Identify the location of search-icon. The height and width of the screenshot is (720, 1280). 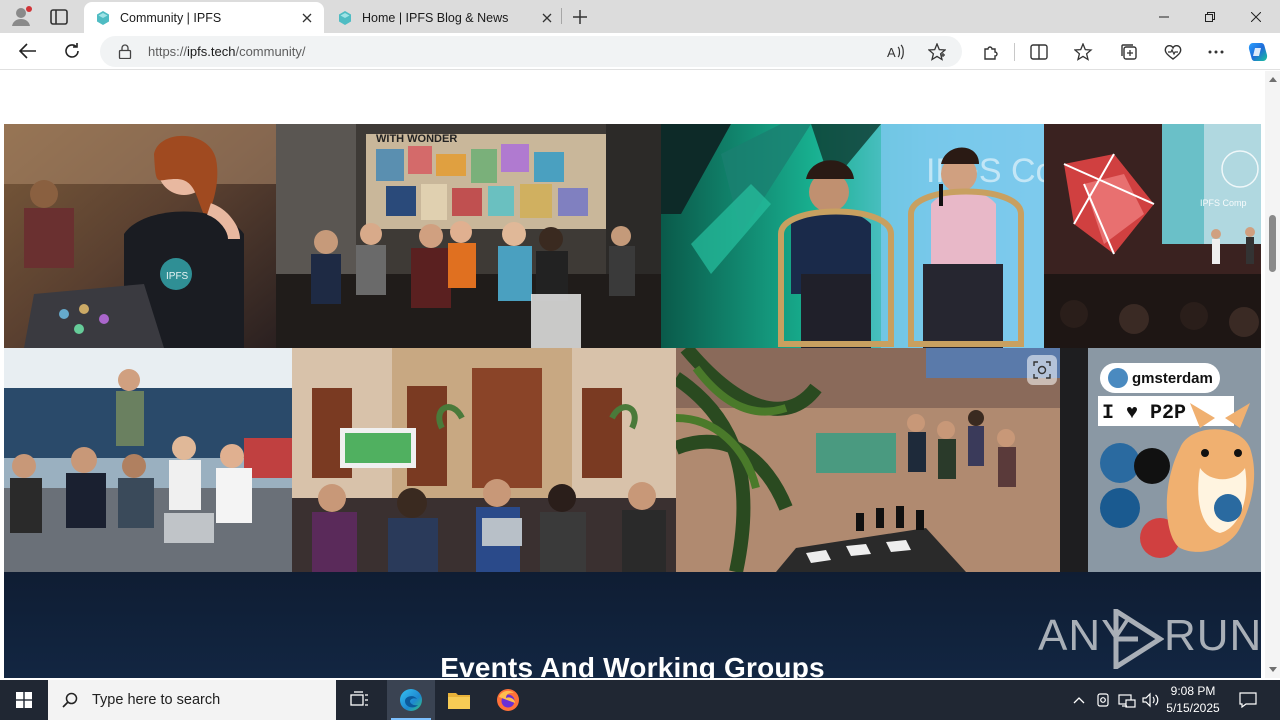
(70, 700).